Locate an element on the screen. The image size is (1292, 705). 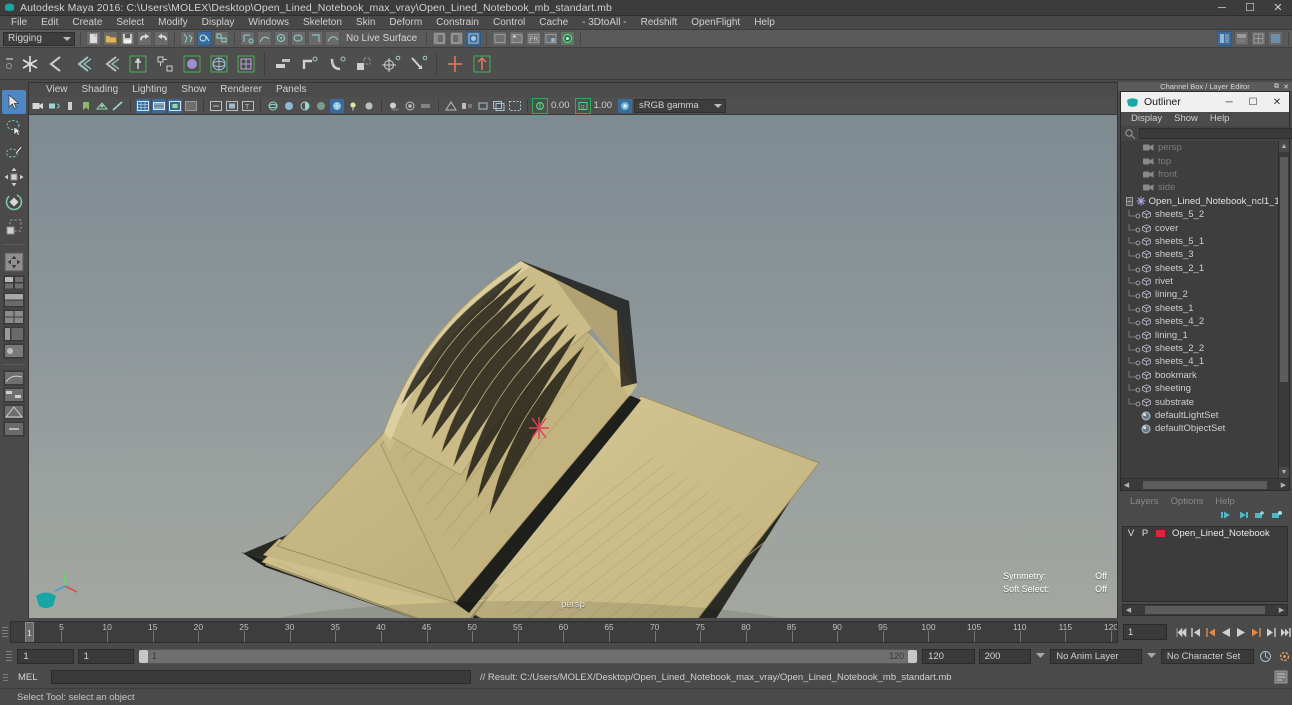
menu-set-dropdown: Rigging is located at coordinates (39, 38).